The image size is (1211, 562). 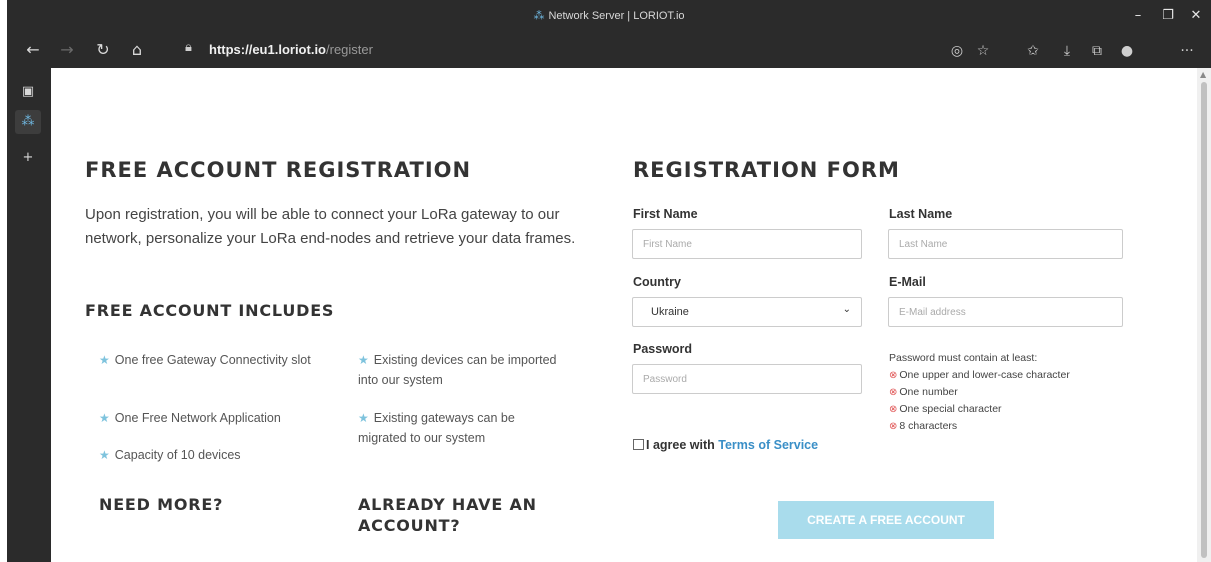 What do you see at coordinates (539, 16) in the screenshot?
I see `loriot-favicon-icon: ⁂` at bounding box center [539, 16].